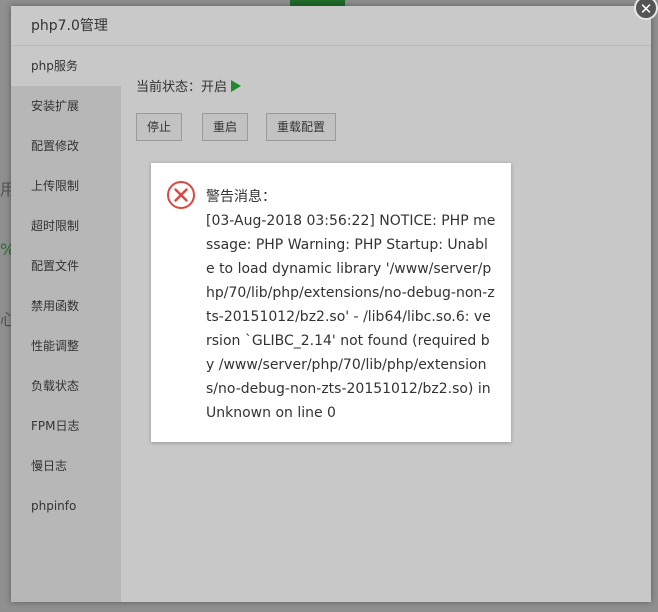 The width and height of the screenshot is (658, 612). What do you see at coordinates (301, 127) in the screenshot?
I see `reload-config-button: 重载配置` at bounding box center [301, 127].